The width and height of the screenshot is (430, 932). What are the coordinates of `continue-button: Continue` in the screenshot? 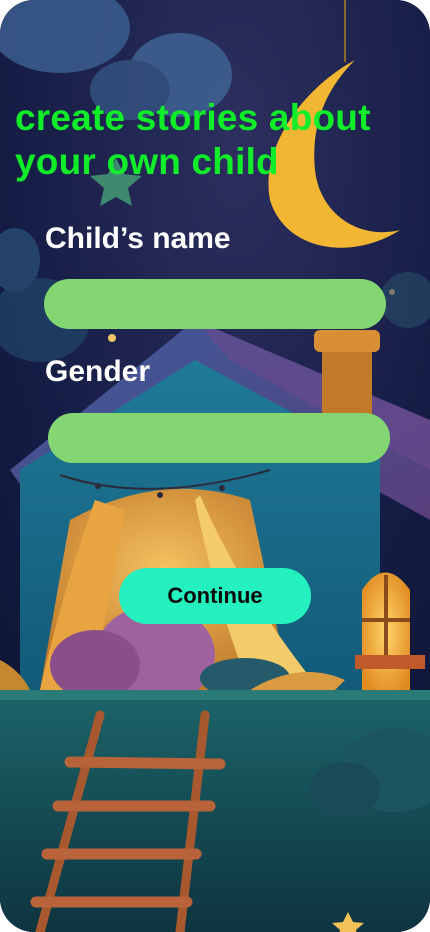 It's located at (215, 596).